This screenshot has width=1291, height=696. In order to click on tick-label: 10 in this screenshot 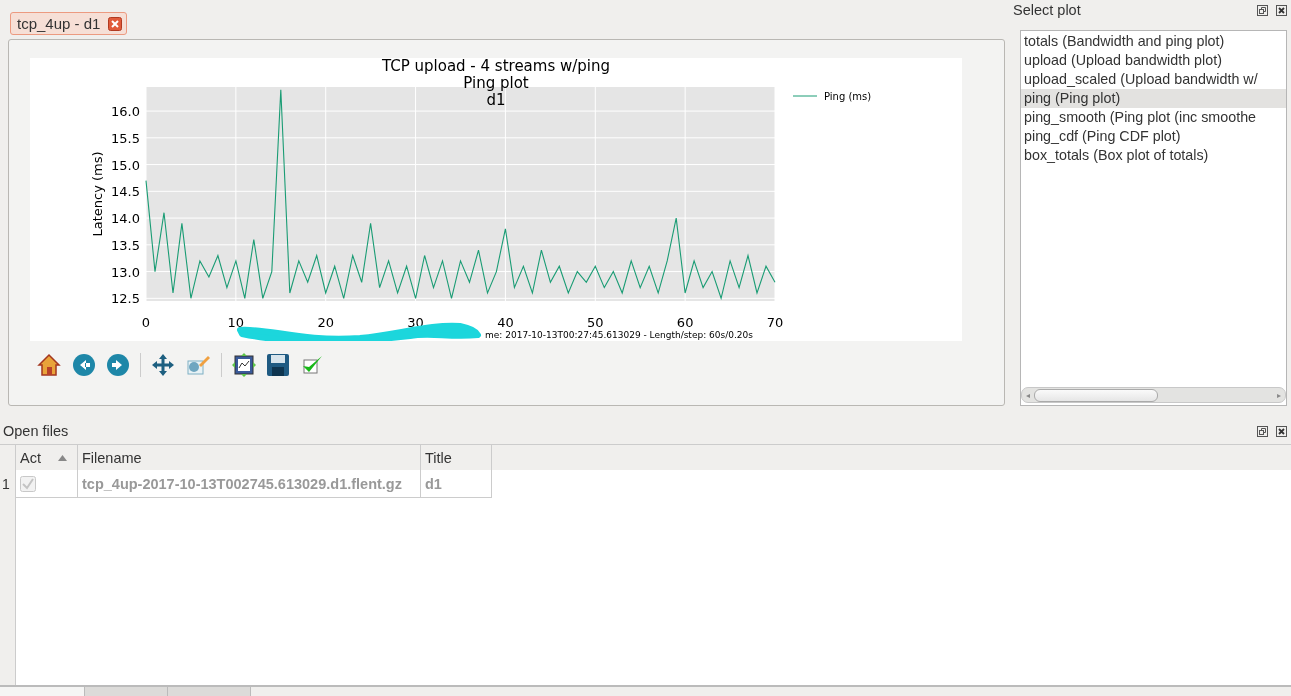, I will do `click(236, 322)`.